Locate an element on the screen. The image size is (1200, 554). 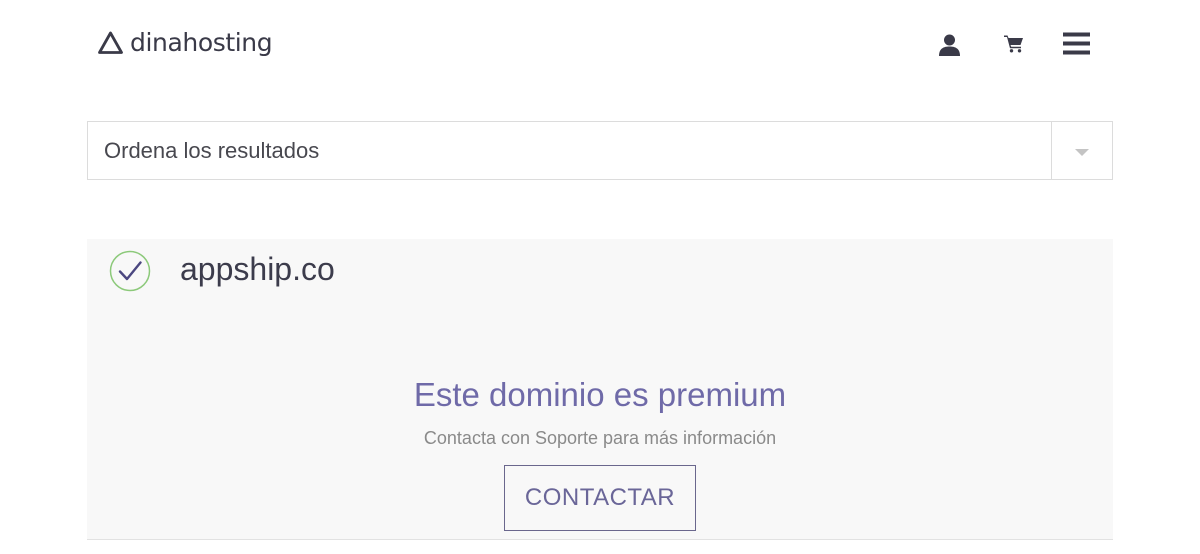
domain-name: appship.co is located at coordinates (257, 269).